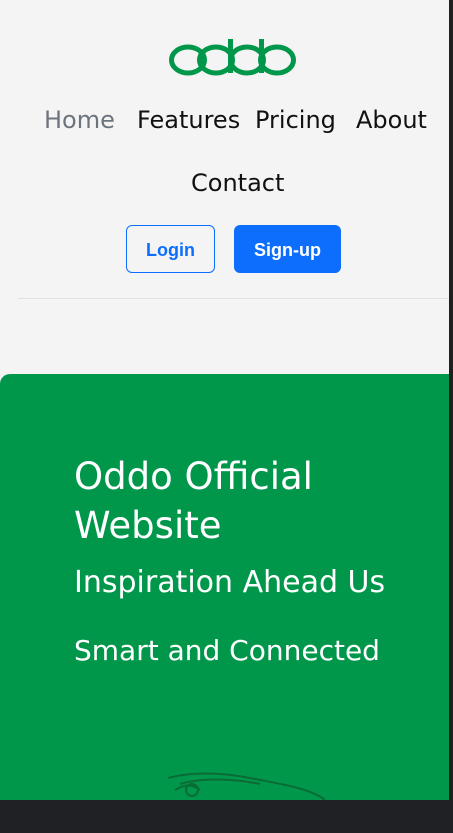  What do you see at coordinates (188, 120) in the screenshot?
I see `nav-item-features: Features` at bounding box center [188, 120].